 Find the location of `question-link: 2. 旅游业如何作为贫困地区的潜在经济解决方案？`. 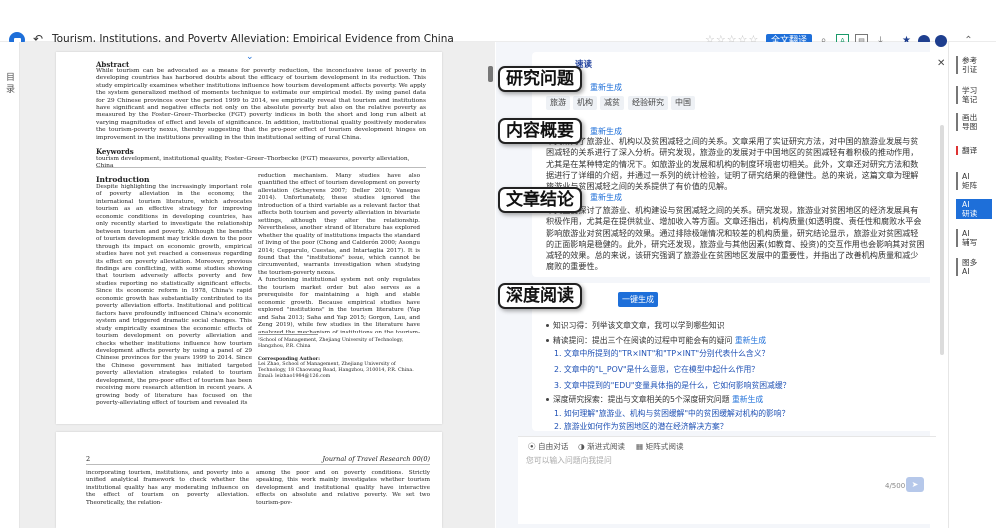

question-link: 2. 旅游业如何作为贫困地区的潜在经济解决方案？ is located at coordinates (641, 426).